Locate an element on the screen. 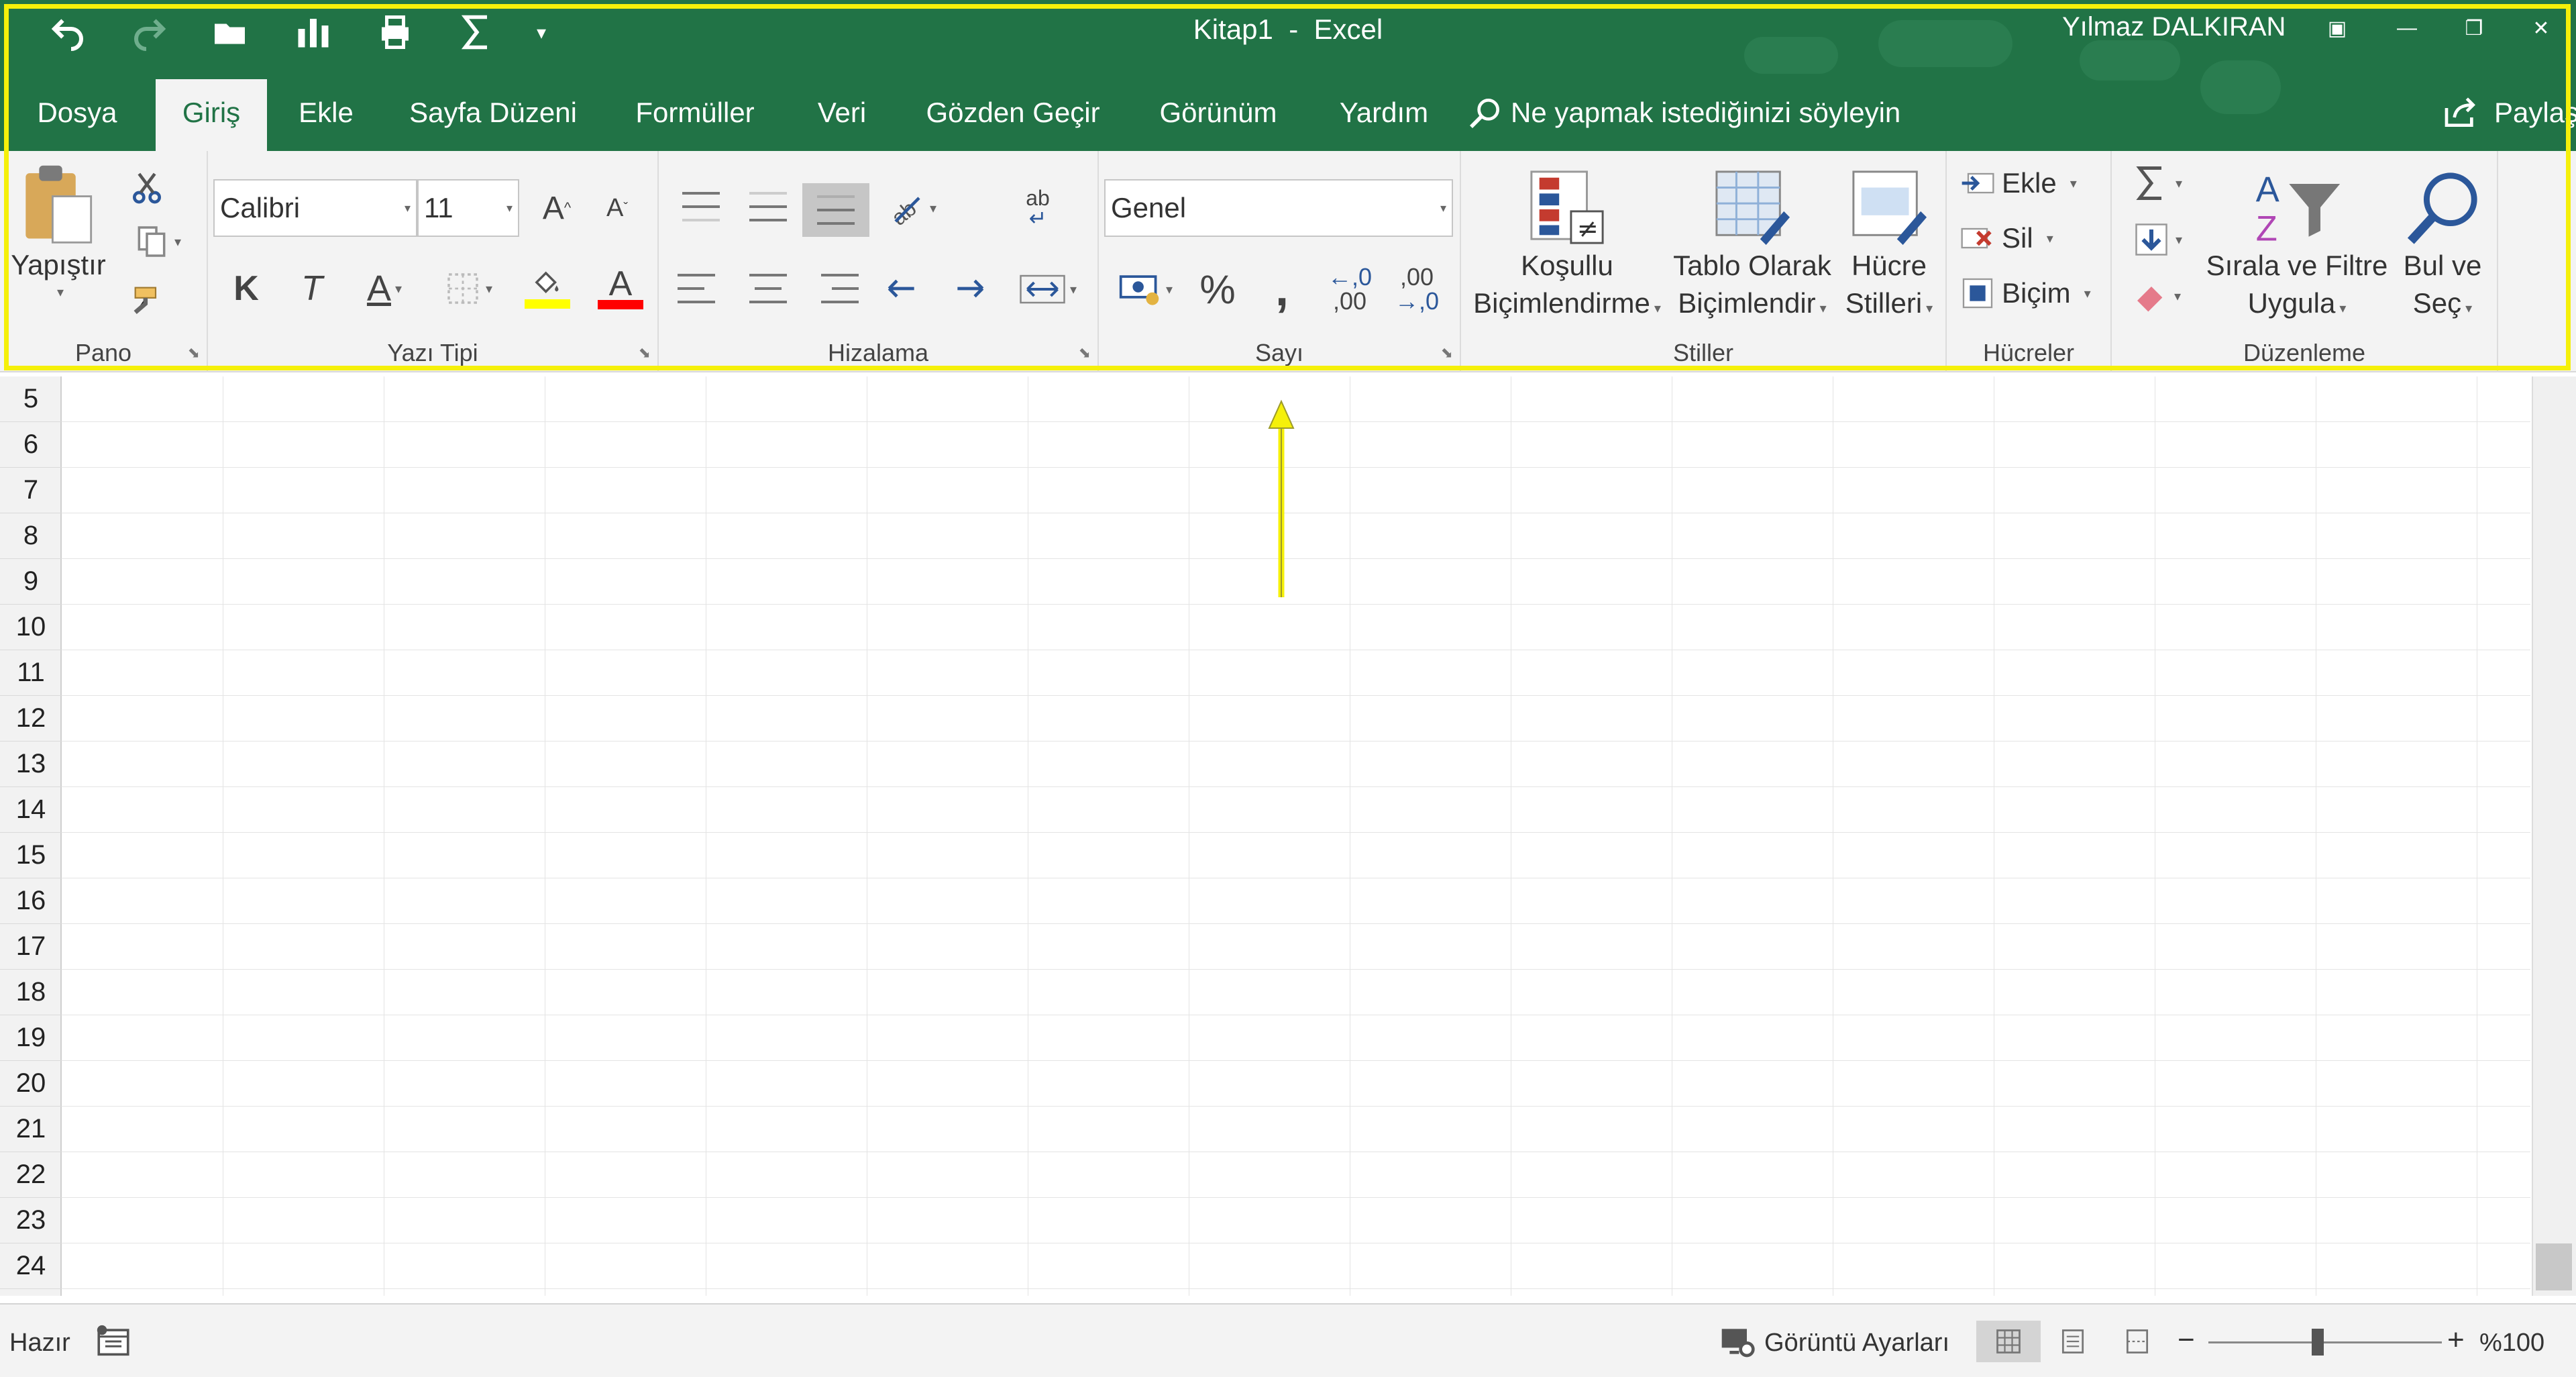  decrease-font-size-button: Aˇ is located at coordinates (617, 208).